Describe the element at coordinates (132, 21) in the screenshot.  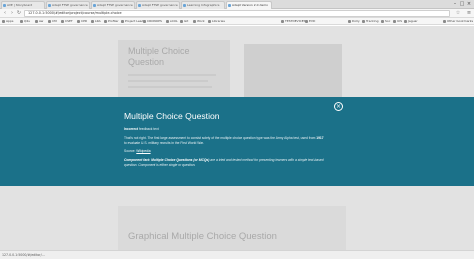
I see `bookmark-item: Project Lead` at that location.